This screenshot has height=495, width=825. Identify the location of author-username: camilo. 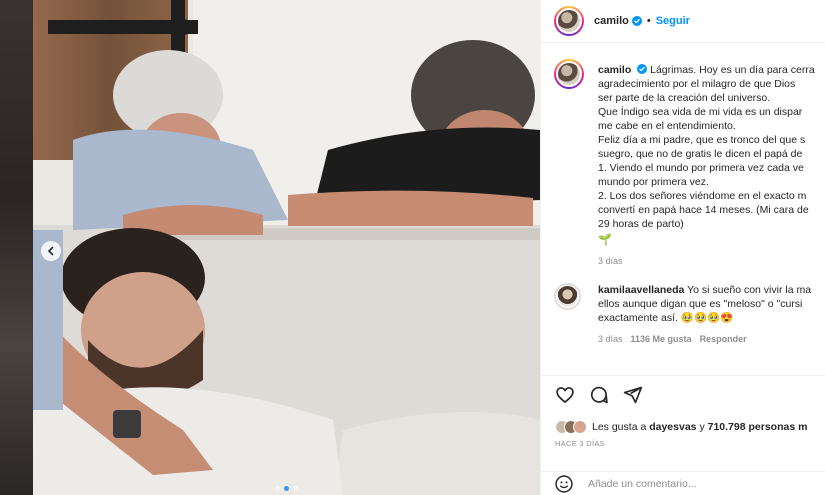
(611, 21).